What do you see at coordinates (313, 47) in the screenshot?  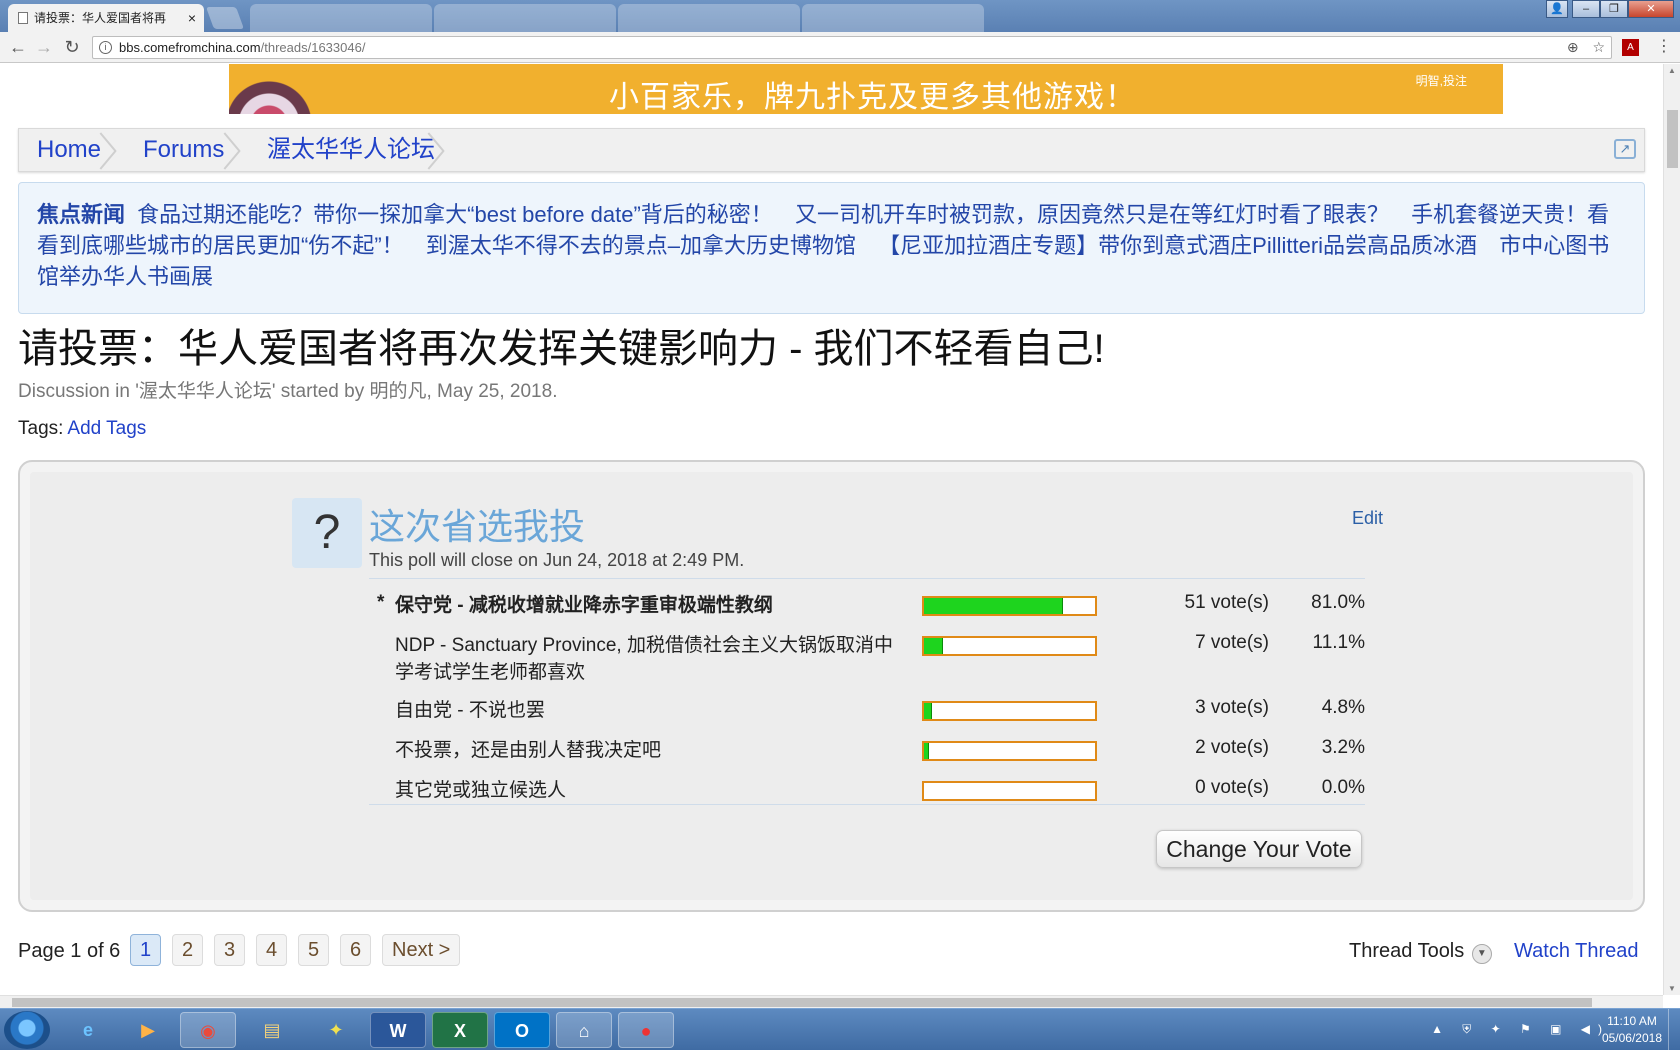 I see `url-path: /threads/1633046/` at bounding box center [313, 47].